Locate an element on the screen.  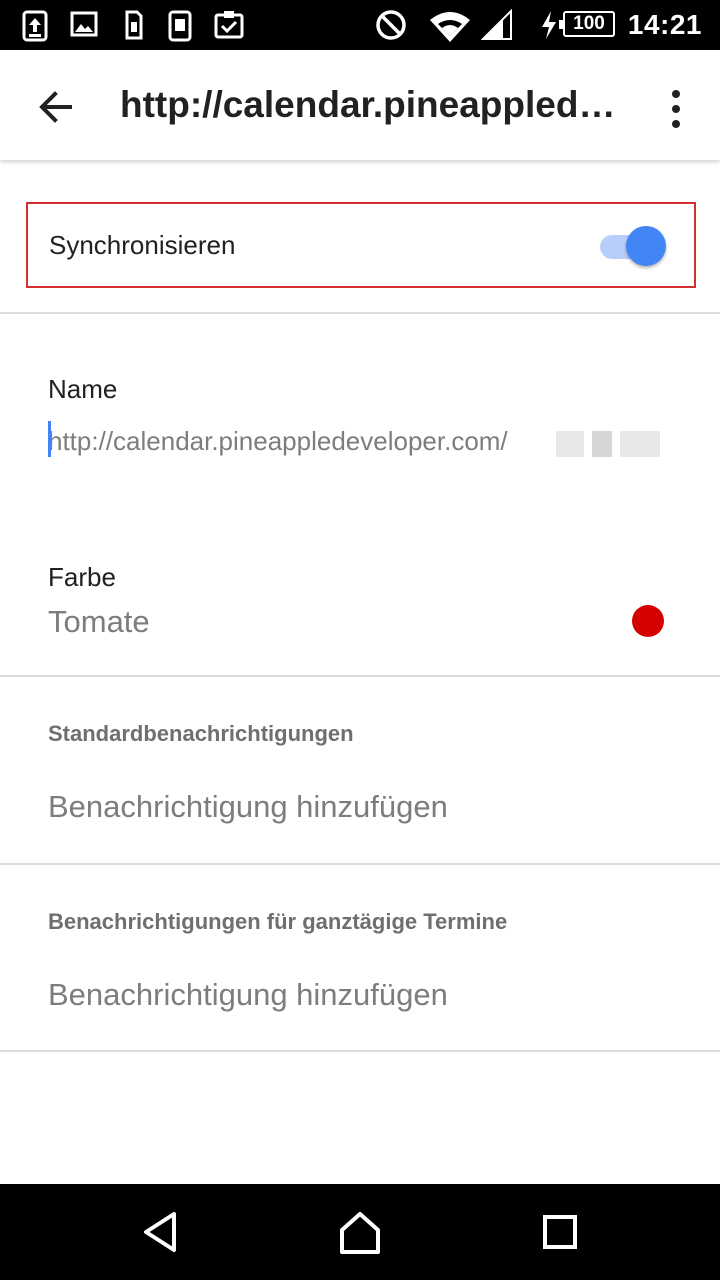
sync-toggle is located at coordinates (632, 246).